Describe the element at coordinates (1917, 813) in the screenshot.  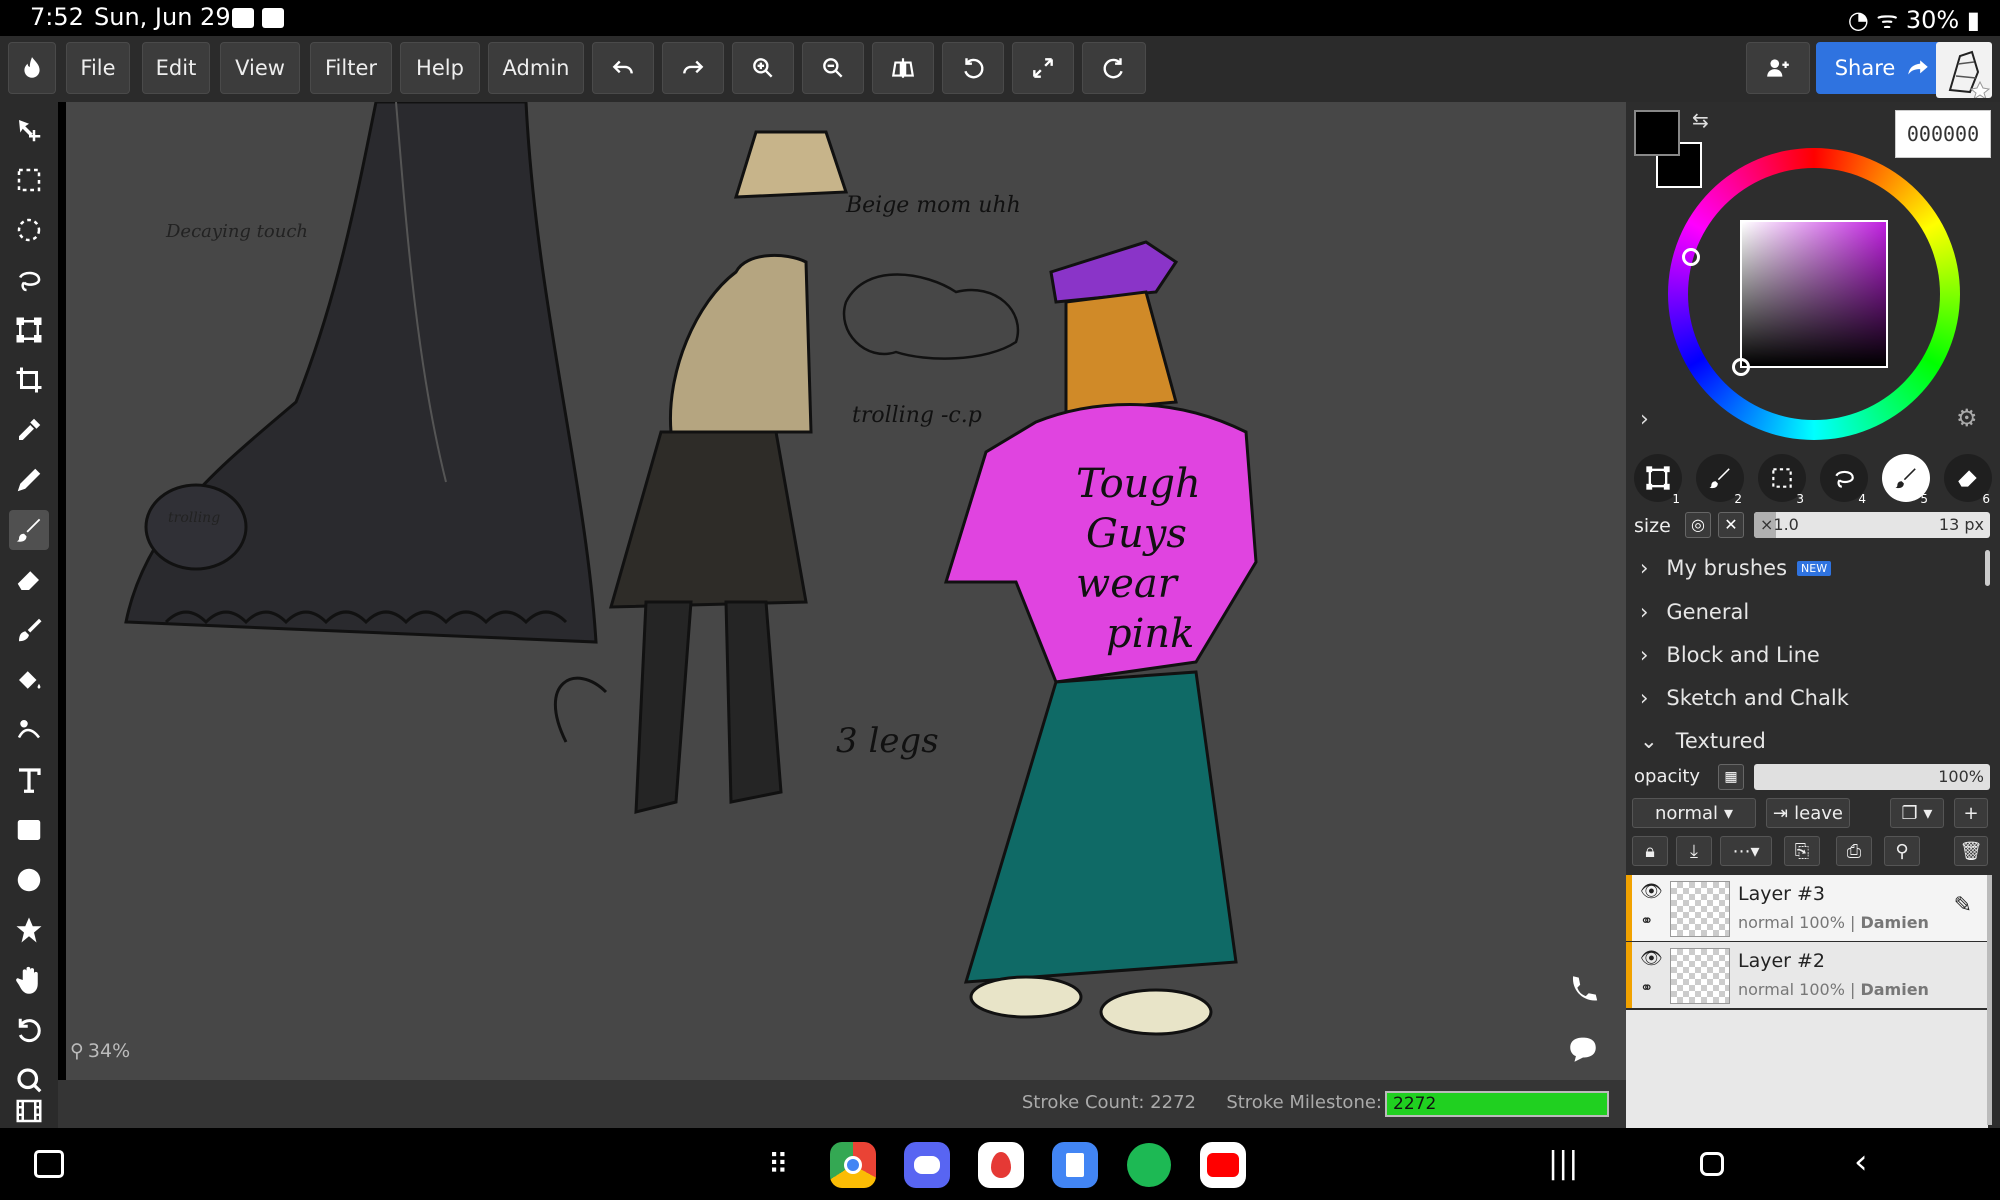
I see `duplicate-layer-button: ❐ ▾` at that location.